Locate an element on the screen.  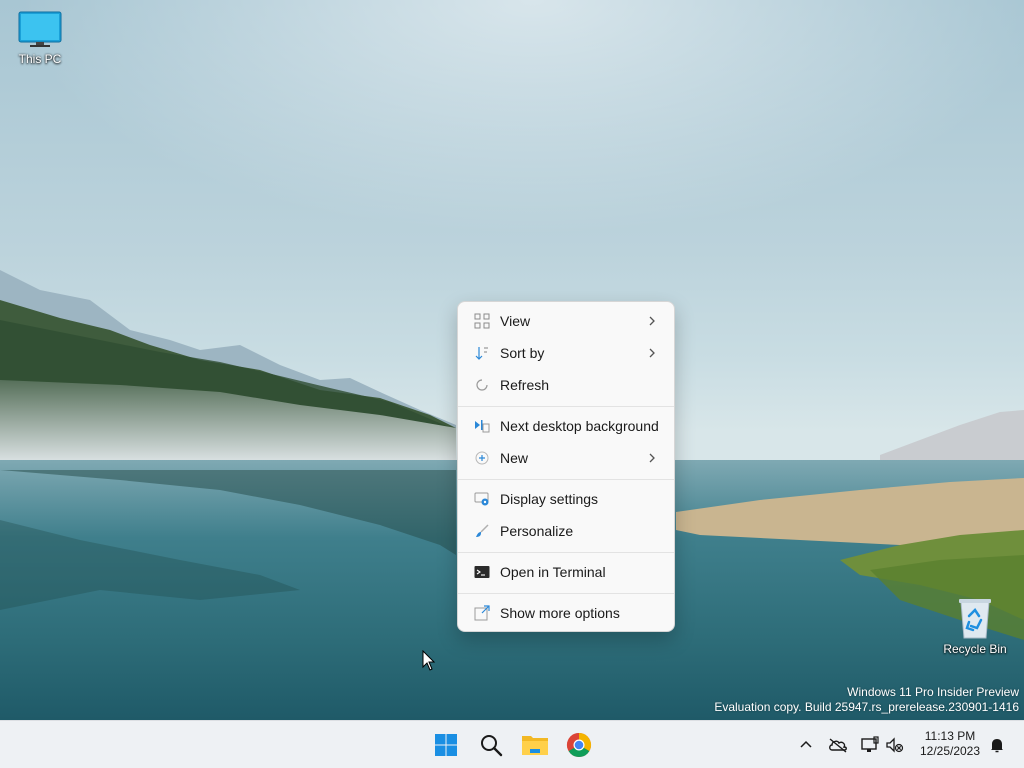
menu-item-label: Personalize is located at coordinates (537, 531).